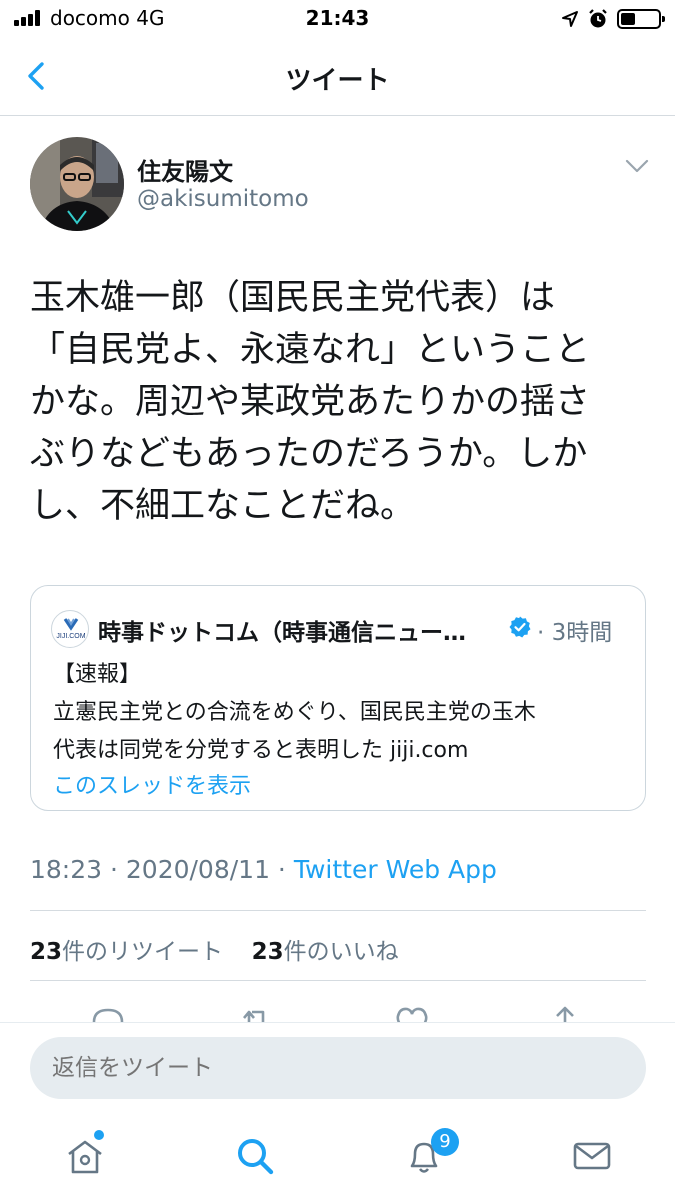  I want to click on messages-icon, so click(592, 1156).